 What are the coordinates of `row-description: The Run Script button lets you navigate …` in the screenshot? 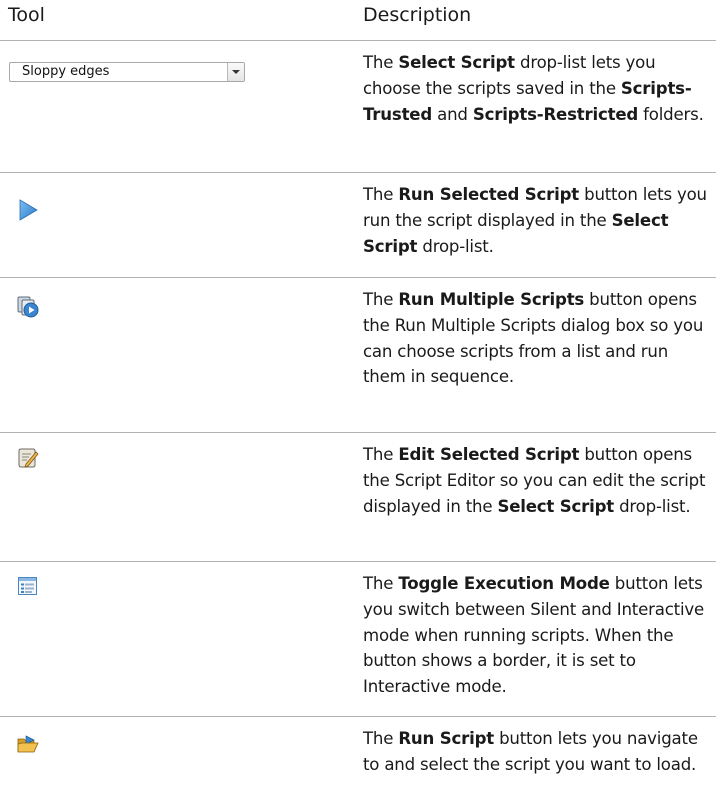 It's located at (530, 751).